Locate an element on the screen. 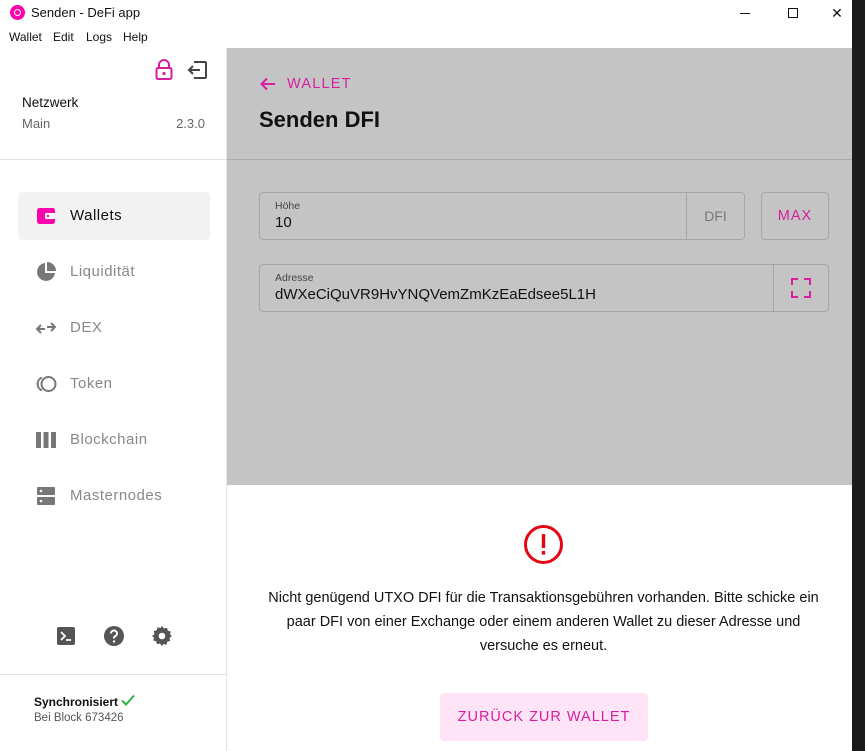 Image resolution: width=865 pixels, height=751 pixels. network-title: Netzwerk is located at coordinates (50, 102).